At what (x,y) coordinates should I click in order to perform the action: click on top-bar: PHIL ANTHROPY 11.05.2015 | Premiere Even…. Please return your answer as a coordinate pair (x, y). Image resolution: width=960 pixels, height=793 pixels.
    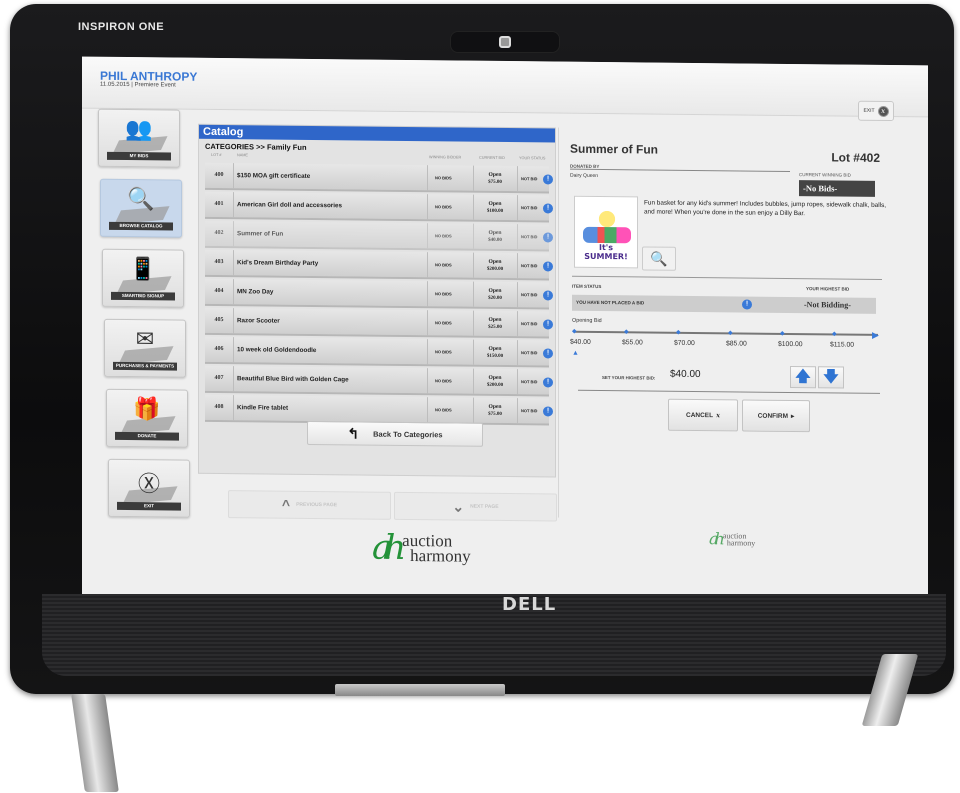
    Looking at the image, I should click on (505, 87).